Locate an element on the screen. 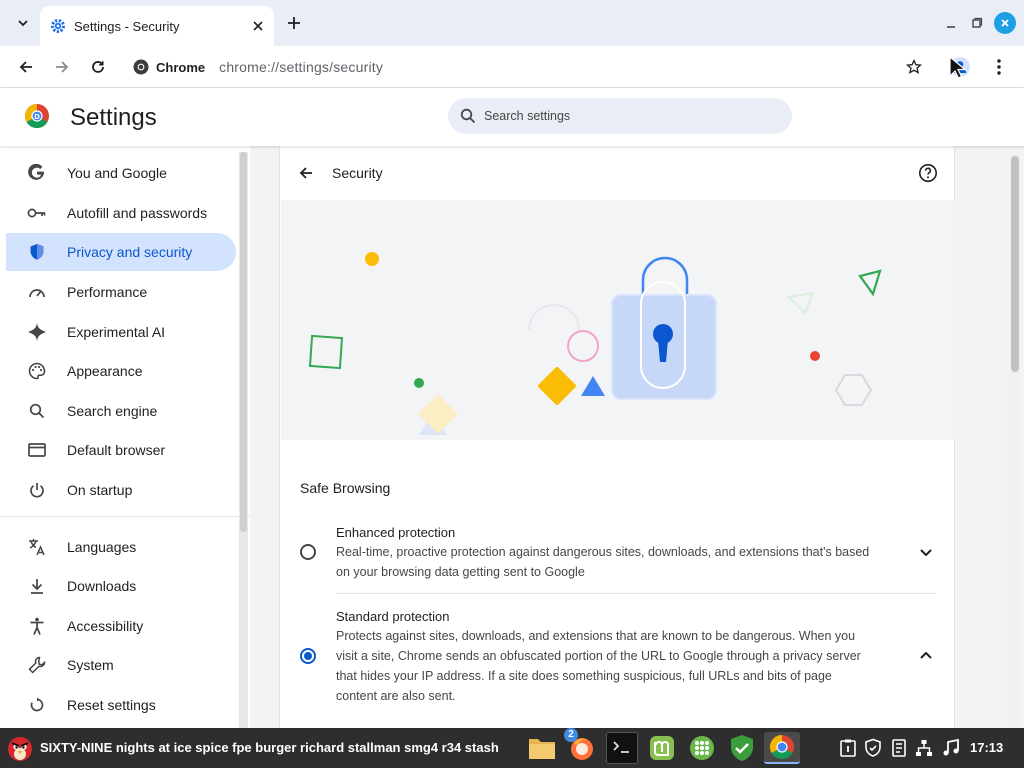 The height and width of the screenshot is (768, 1024). url-text: chrome://settings/security is located at coordinates (301, 67).